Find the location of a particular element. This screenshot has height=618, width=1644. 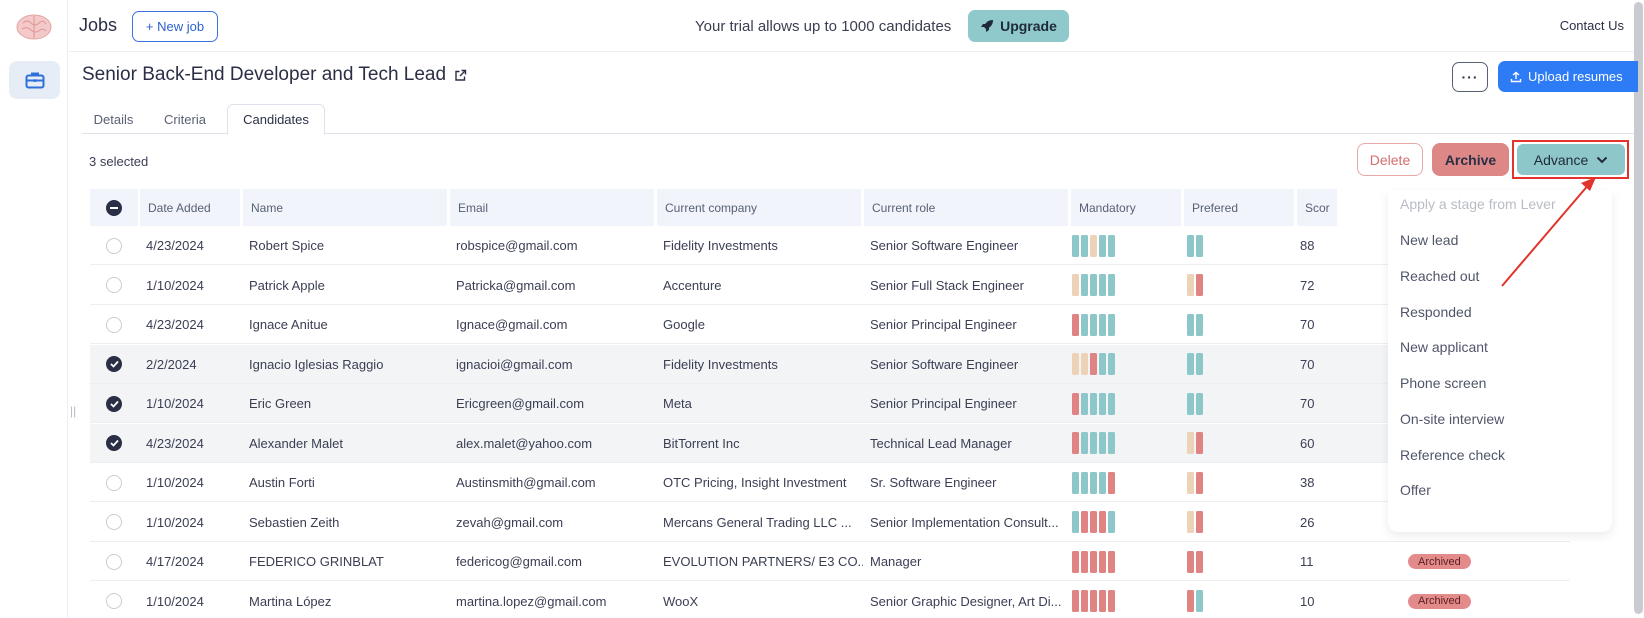

cell-email: Ignace@gmail.com is located at coordinates (511, 324).